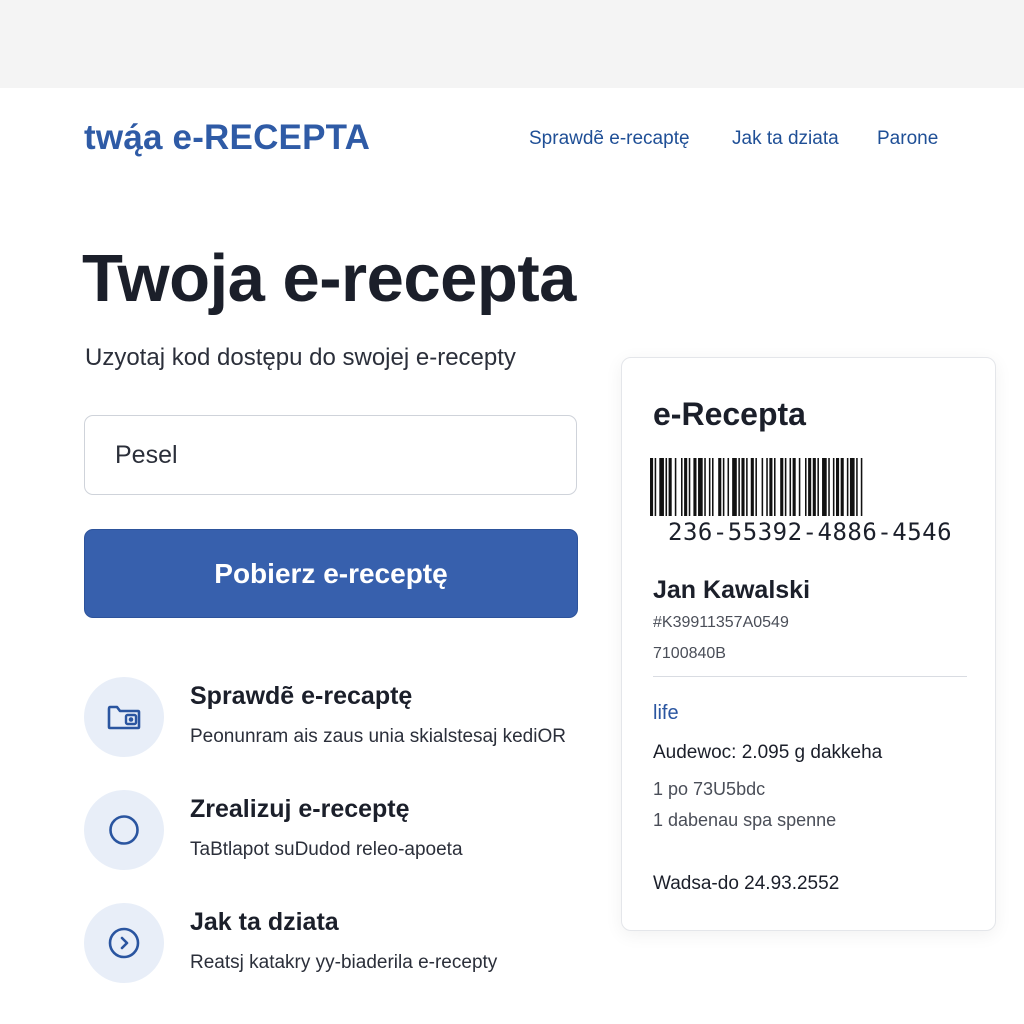 The height and width of the screenshot is (1024, 1024). Describe the element at coordinates (330, 455) in the screenshot. I see `pesel-input` at that location.